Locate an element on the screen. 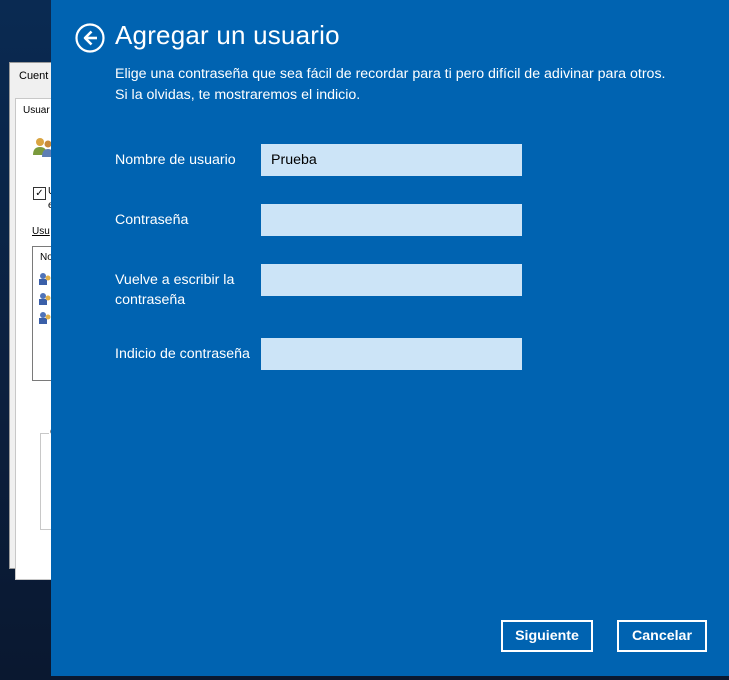  must-enter-credentials-checkbox: ✓ is located at coordinates (39, 193).